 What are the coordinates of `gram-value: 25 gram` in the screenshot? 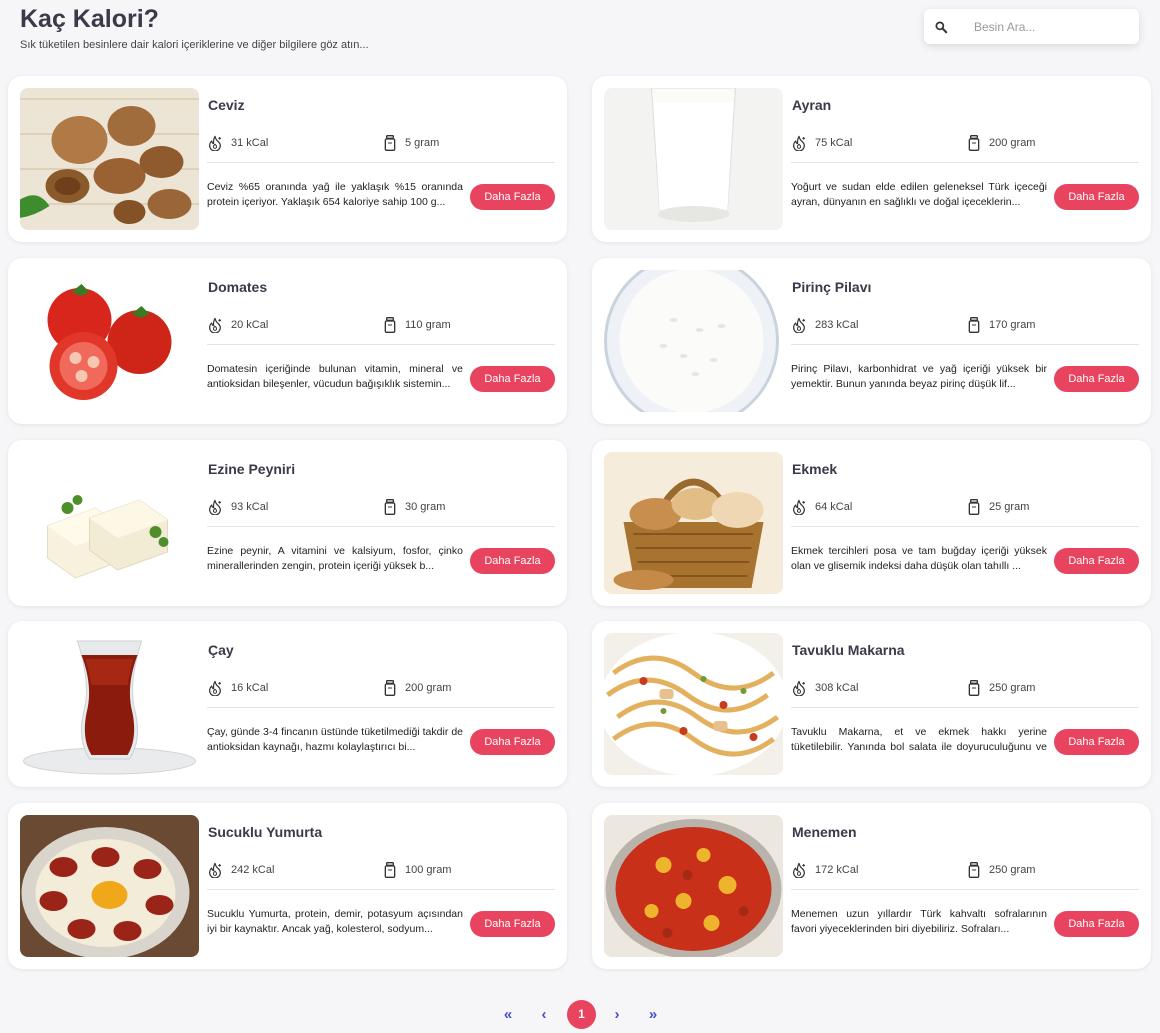 It's located at (1009, 507).